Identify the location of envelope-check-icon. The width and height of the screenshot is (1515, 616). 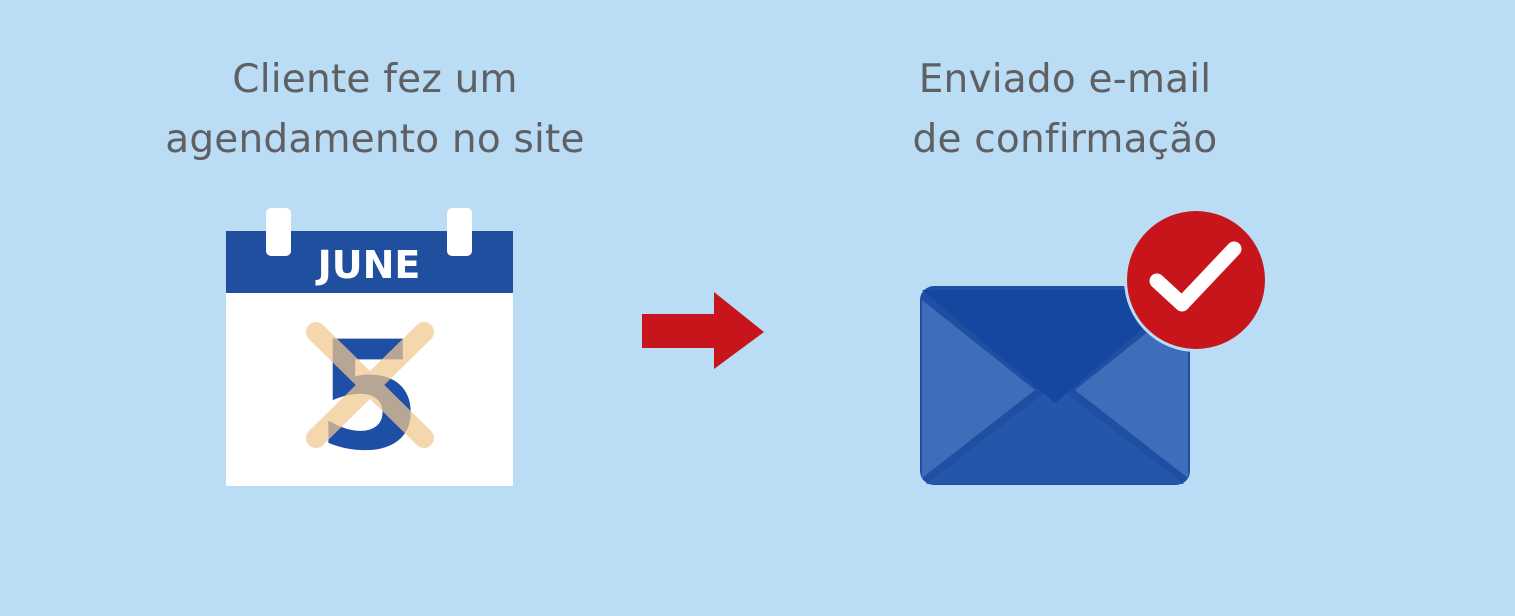
(1094, 346).